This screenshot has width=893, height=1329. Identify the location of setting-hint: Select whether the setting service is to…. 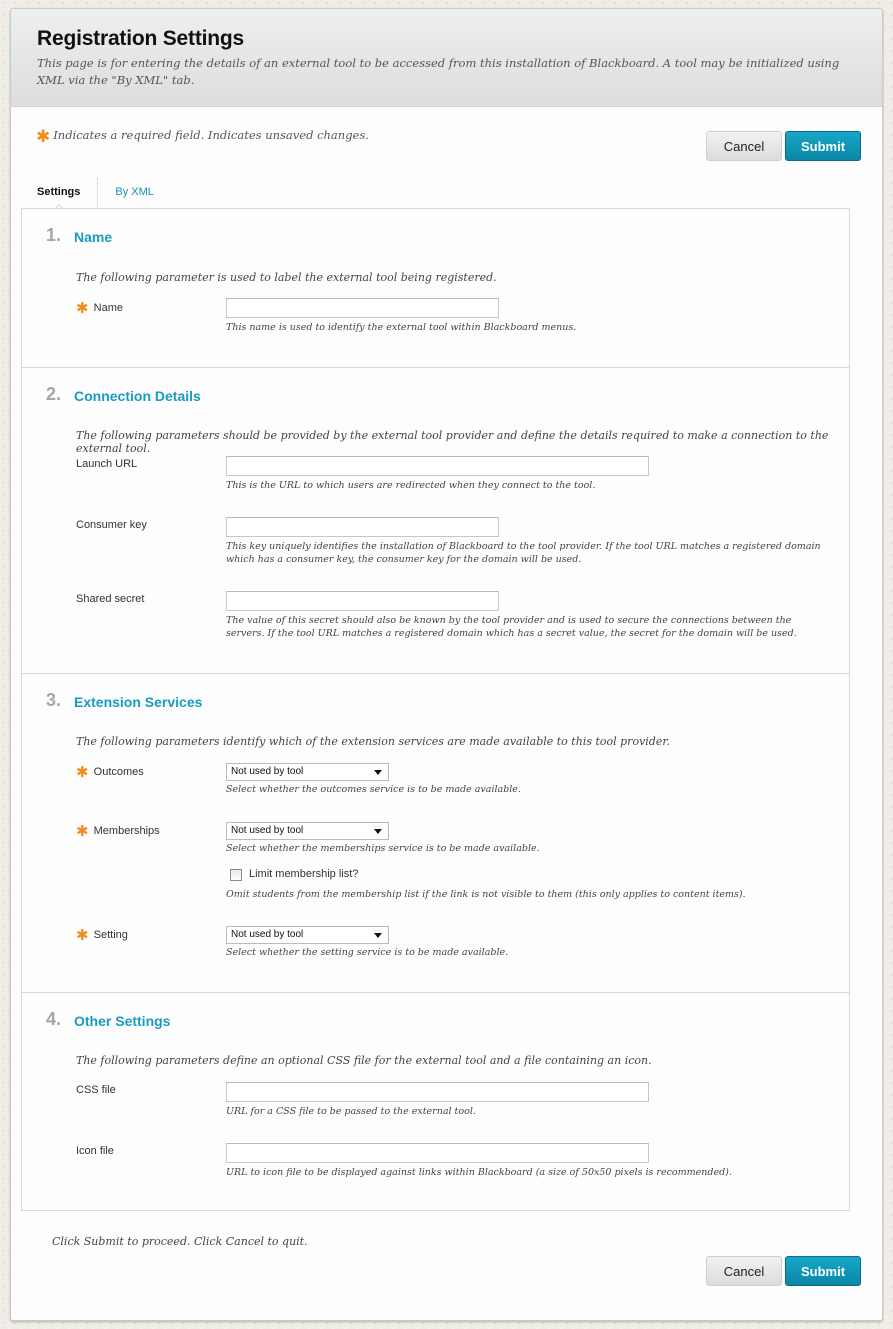
(367, 952).